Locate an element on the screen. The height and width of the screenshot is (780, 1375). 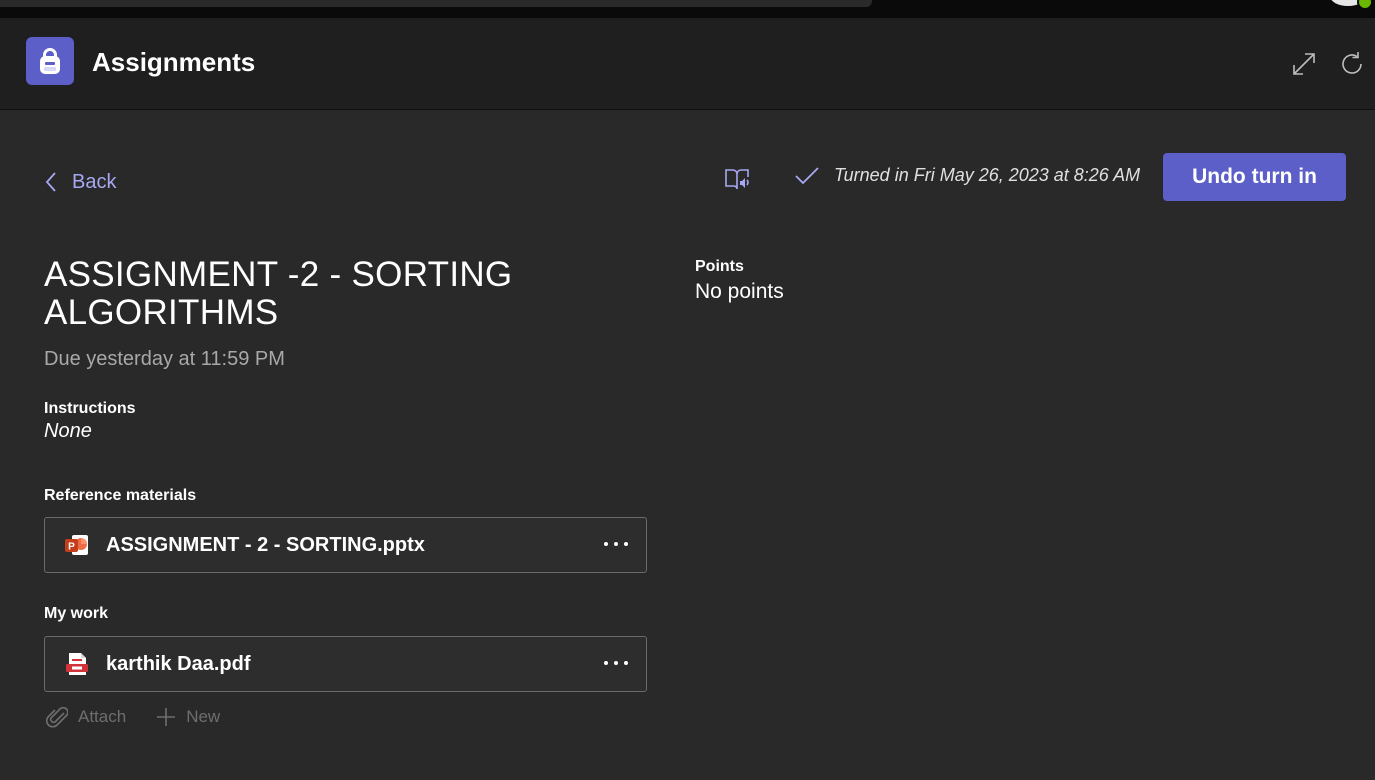
new-button: New is located at coordinates (188, 717).